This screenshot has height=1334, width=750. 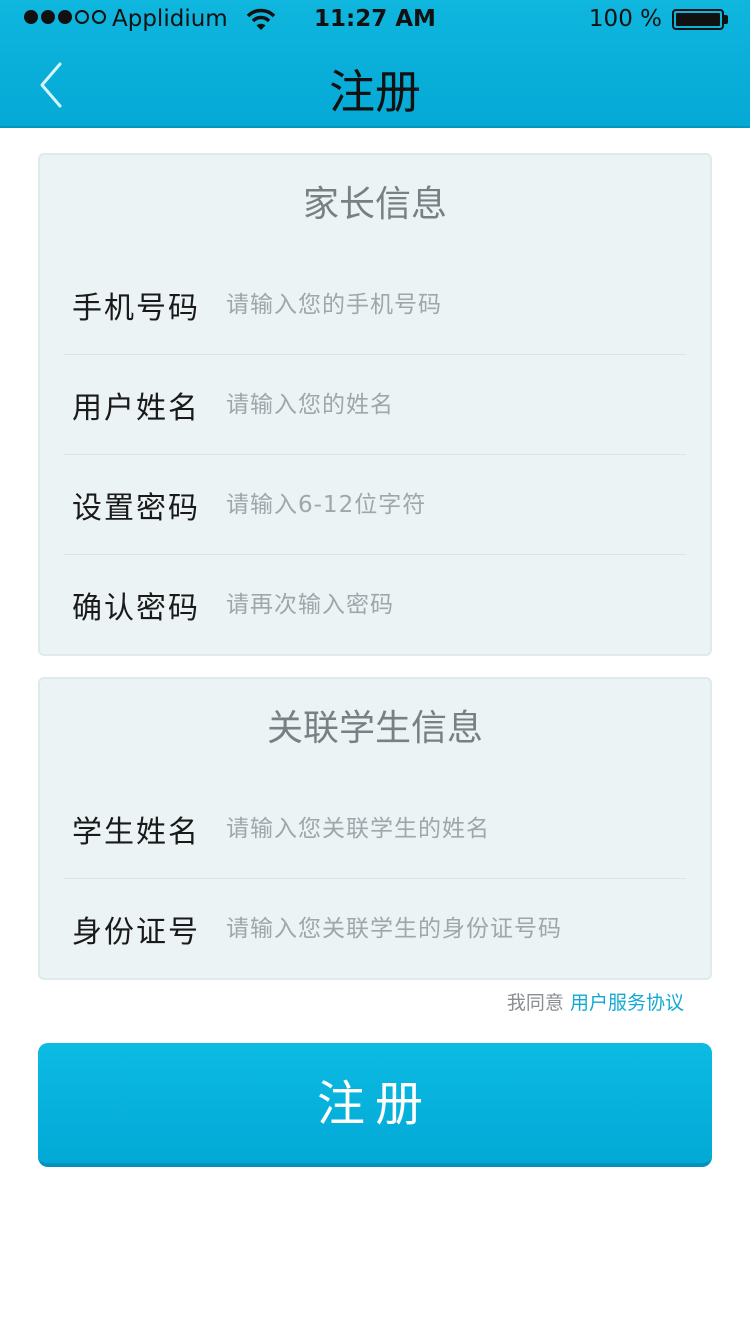 What do you see at coordinates (136, 508) in the screenshot?
I see `password-label: 设置密码` at bounding box center [136, 508].